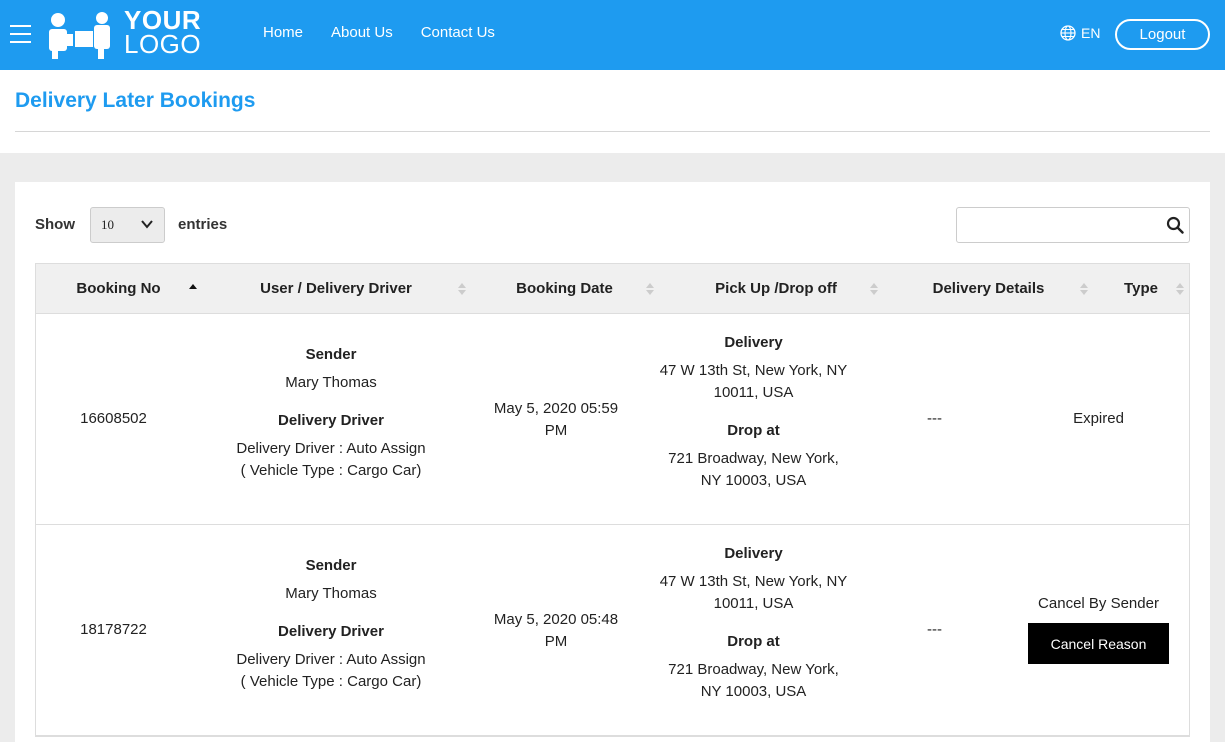 The height and width of the screenshot is (742, 1225). Describe the element at coordinates (107, 224) in the screenshot. I see `page-length-value: 10` at that location.